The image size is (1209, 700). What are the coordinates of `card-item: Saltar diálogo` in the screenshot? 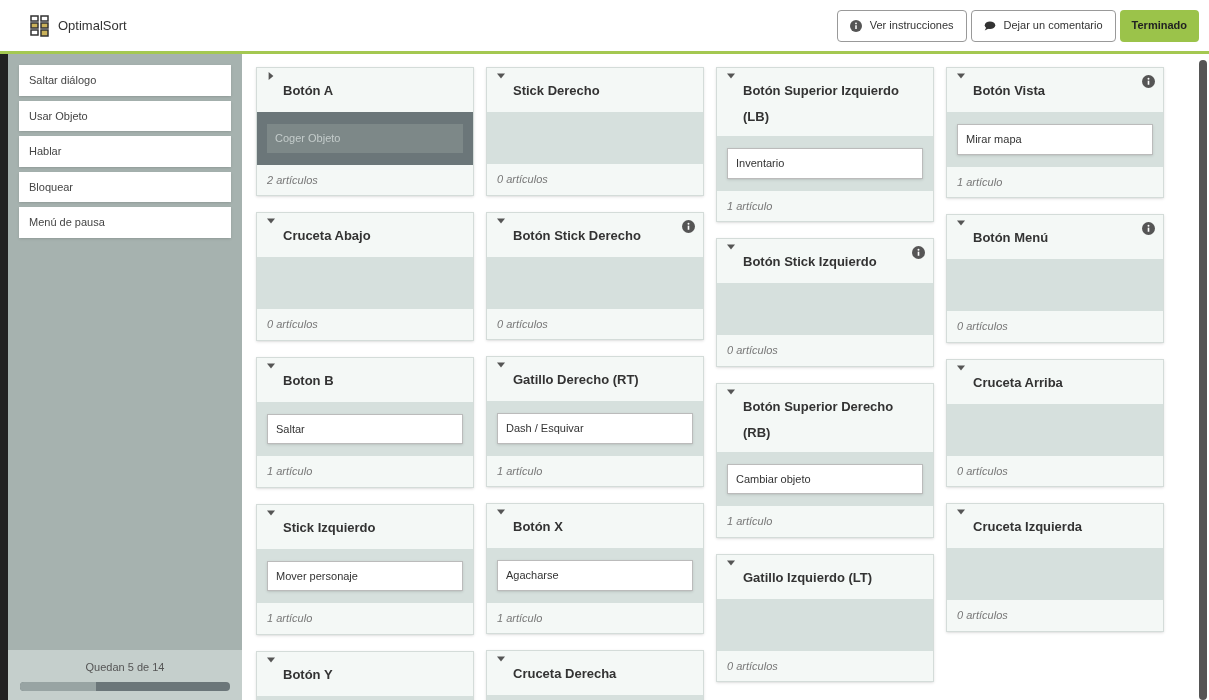 It's located at (125, 80).